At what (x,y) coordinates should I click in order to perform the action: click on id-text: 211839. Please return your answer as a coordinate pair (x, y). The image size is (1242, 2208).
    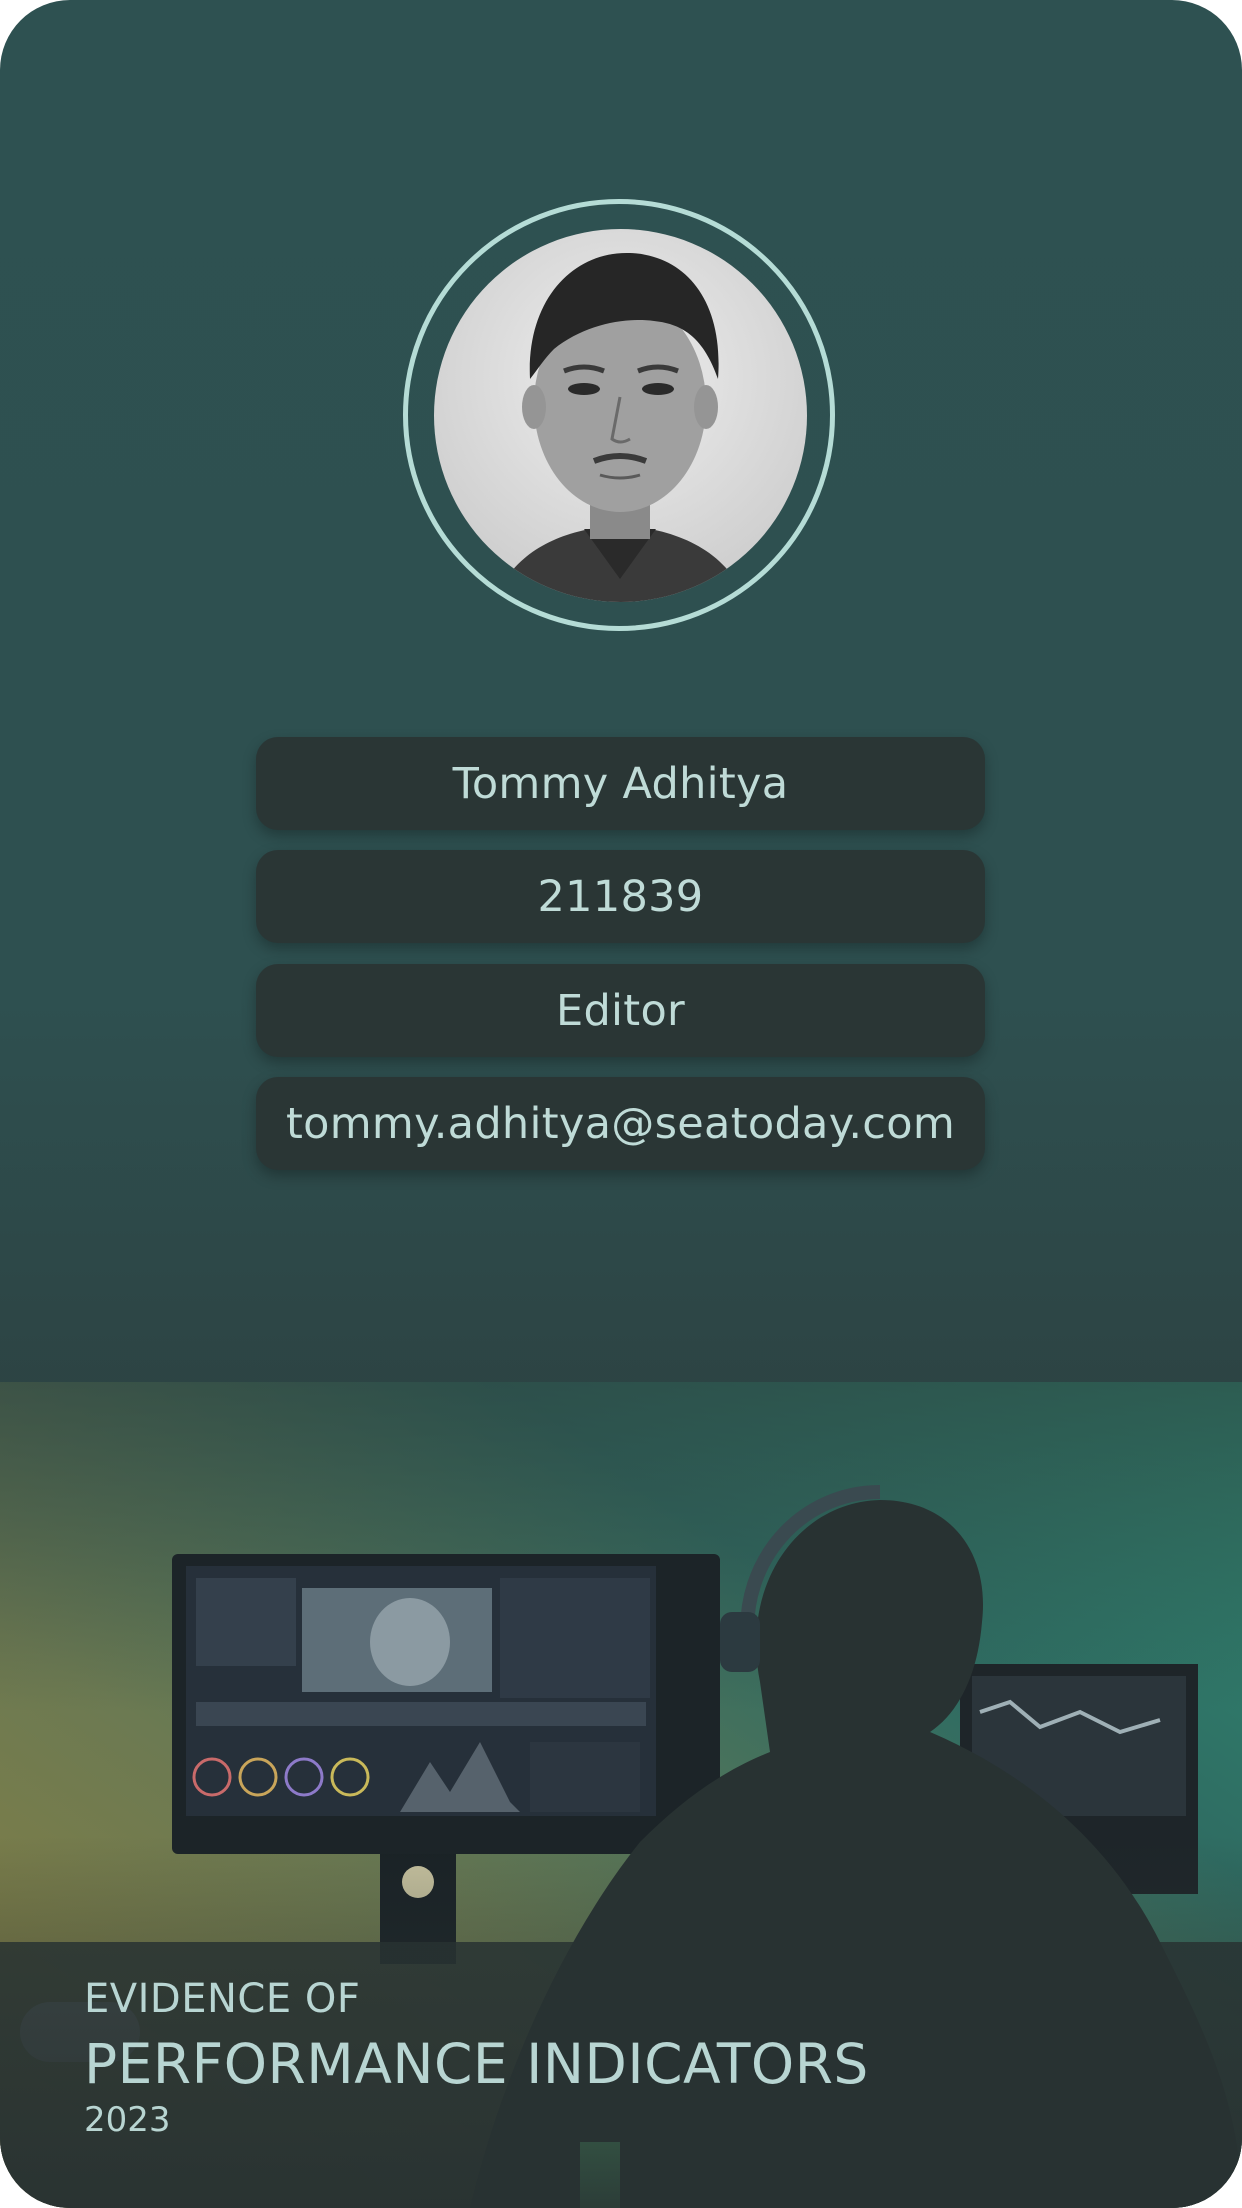
    Looking at the image, I should click on (620, 896).